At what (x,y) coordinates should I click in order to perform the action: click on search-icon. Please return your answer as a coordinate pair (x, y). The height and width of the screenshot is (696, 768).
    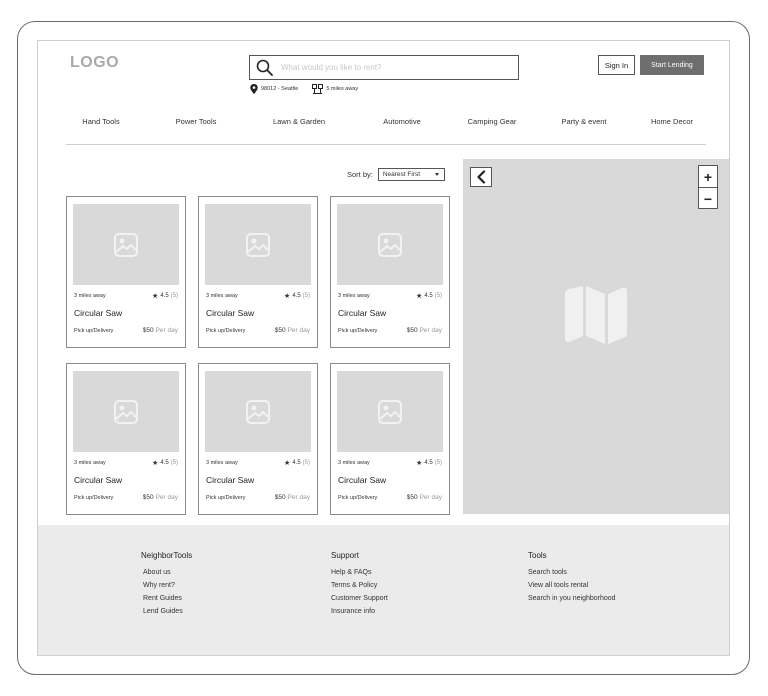
    Looking at the image, I should click on (264, 67).